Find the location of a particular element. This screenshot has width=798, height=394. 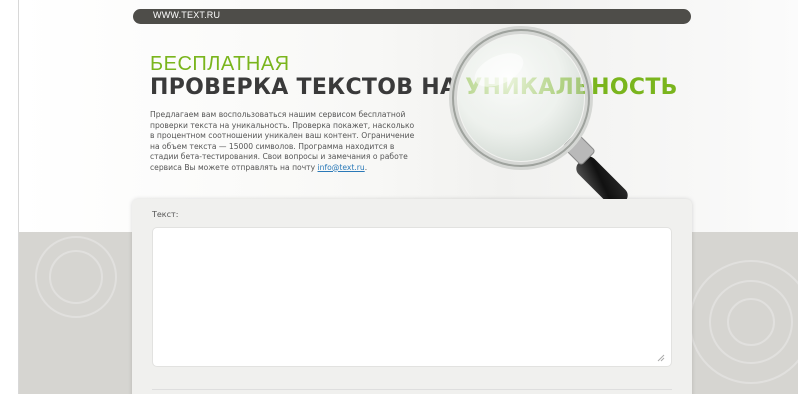

hero-title-line1: БЕСПЛАТНАЯ is located at coordinates (220, 64).